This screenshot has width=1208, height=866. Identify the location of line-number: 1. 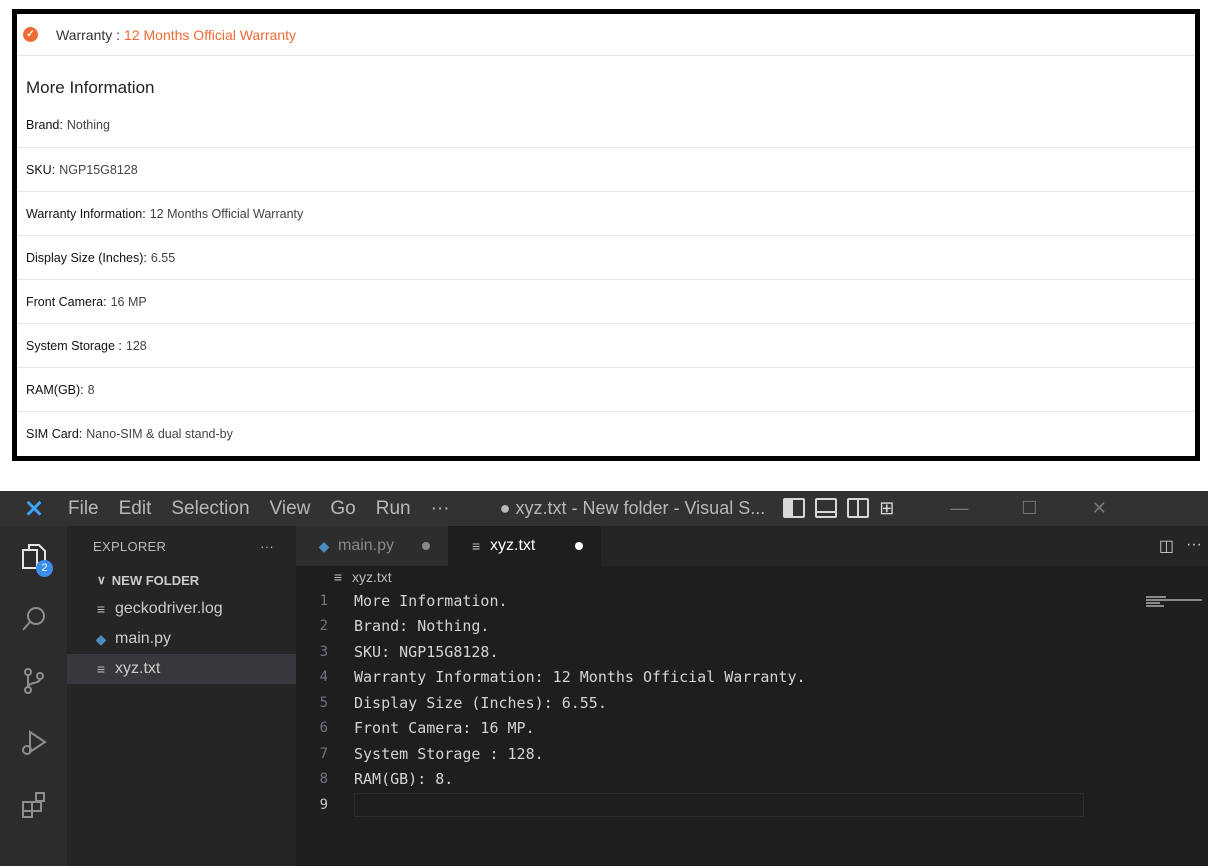
(323, 600).